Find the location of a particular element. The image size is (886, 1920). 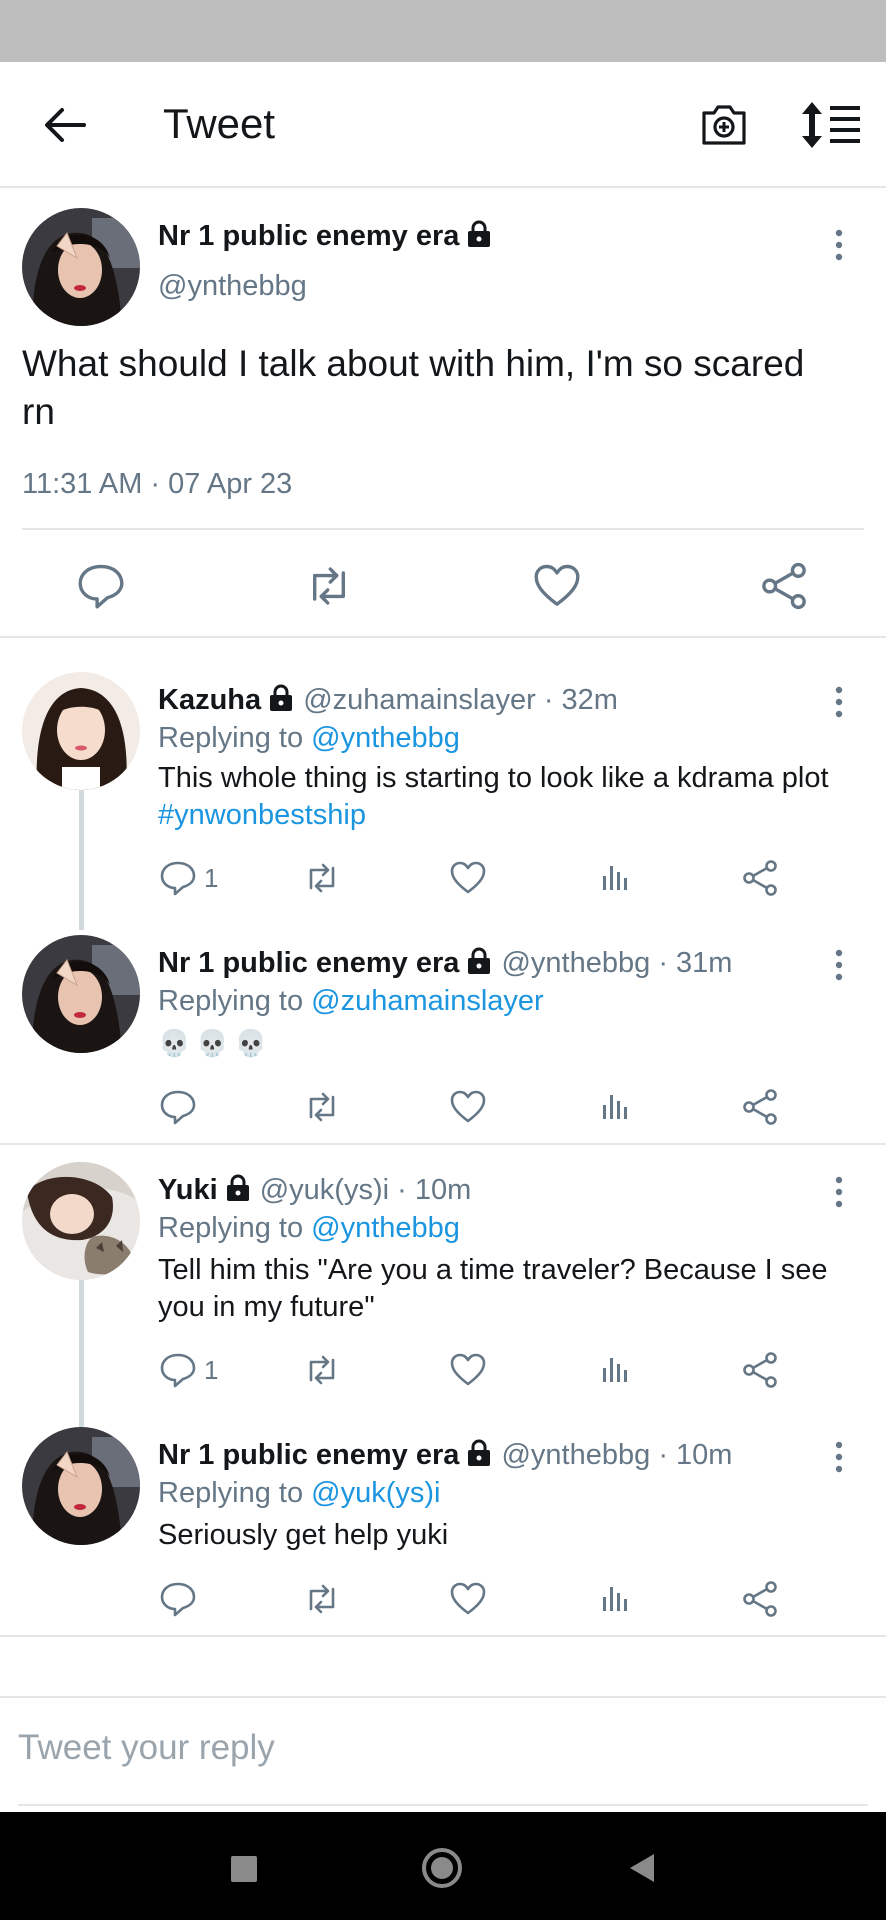

author-handle: @yuk(ys)i is located at coordinates (324, 1190).